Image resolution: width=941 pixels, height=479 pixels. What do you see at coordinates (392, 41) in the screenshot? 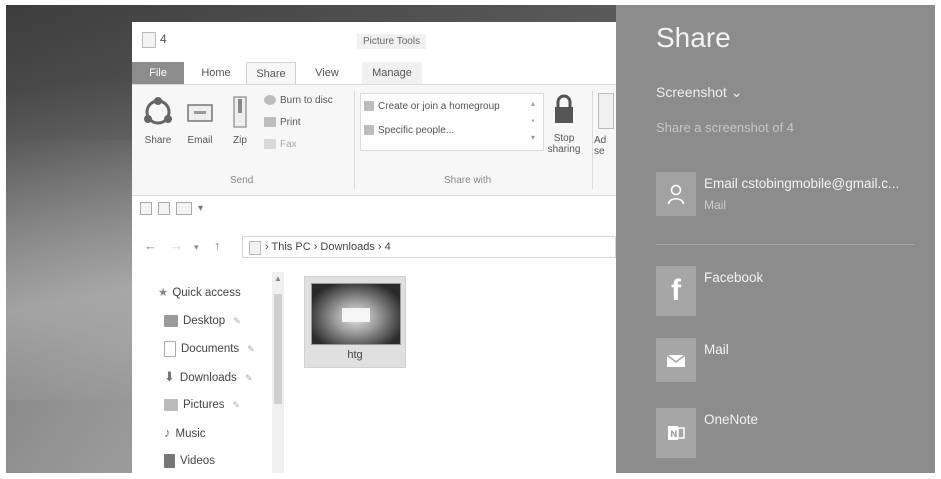
I see `picture-tools-label: Picture Tools` at bounding box center [392, 41].